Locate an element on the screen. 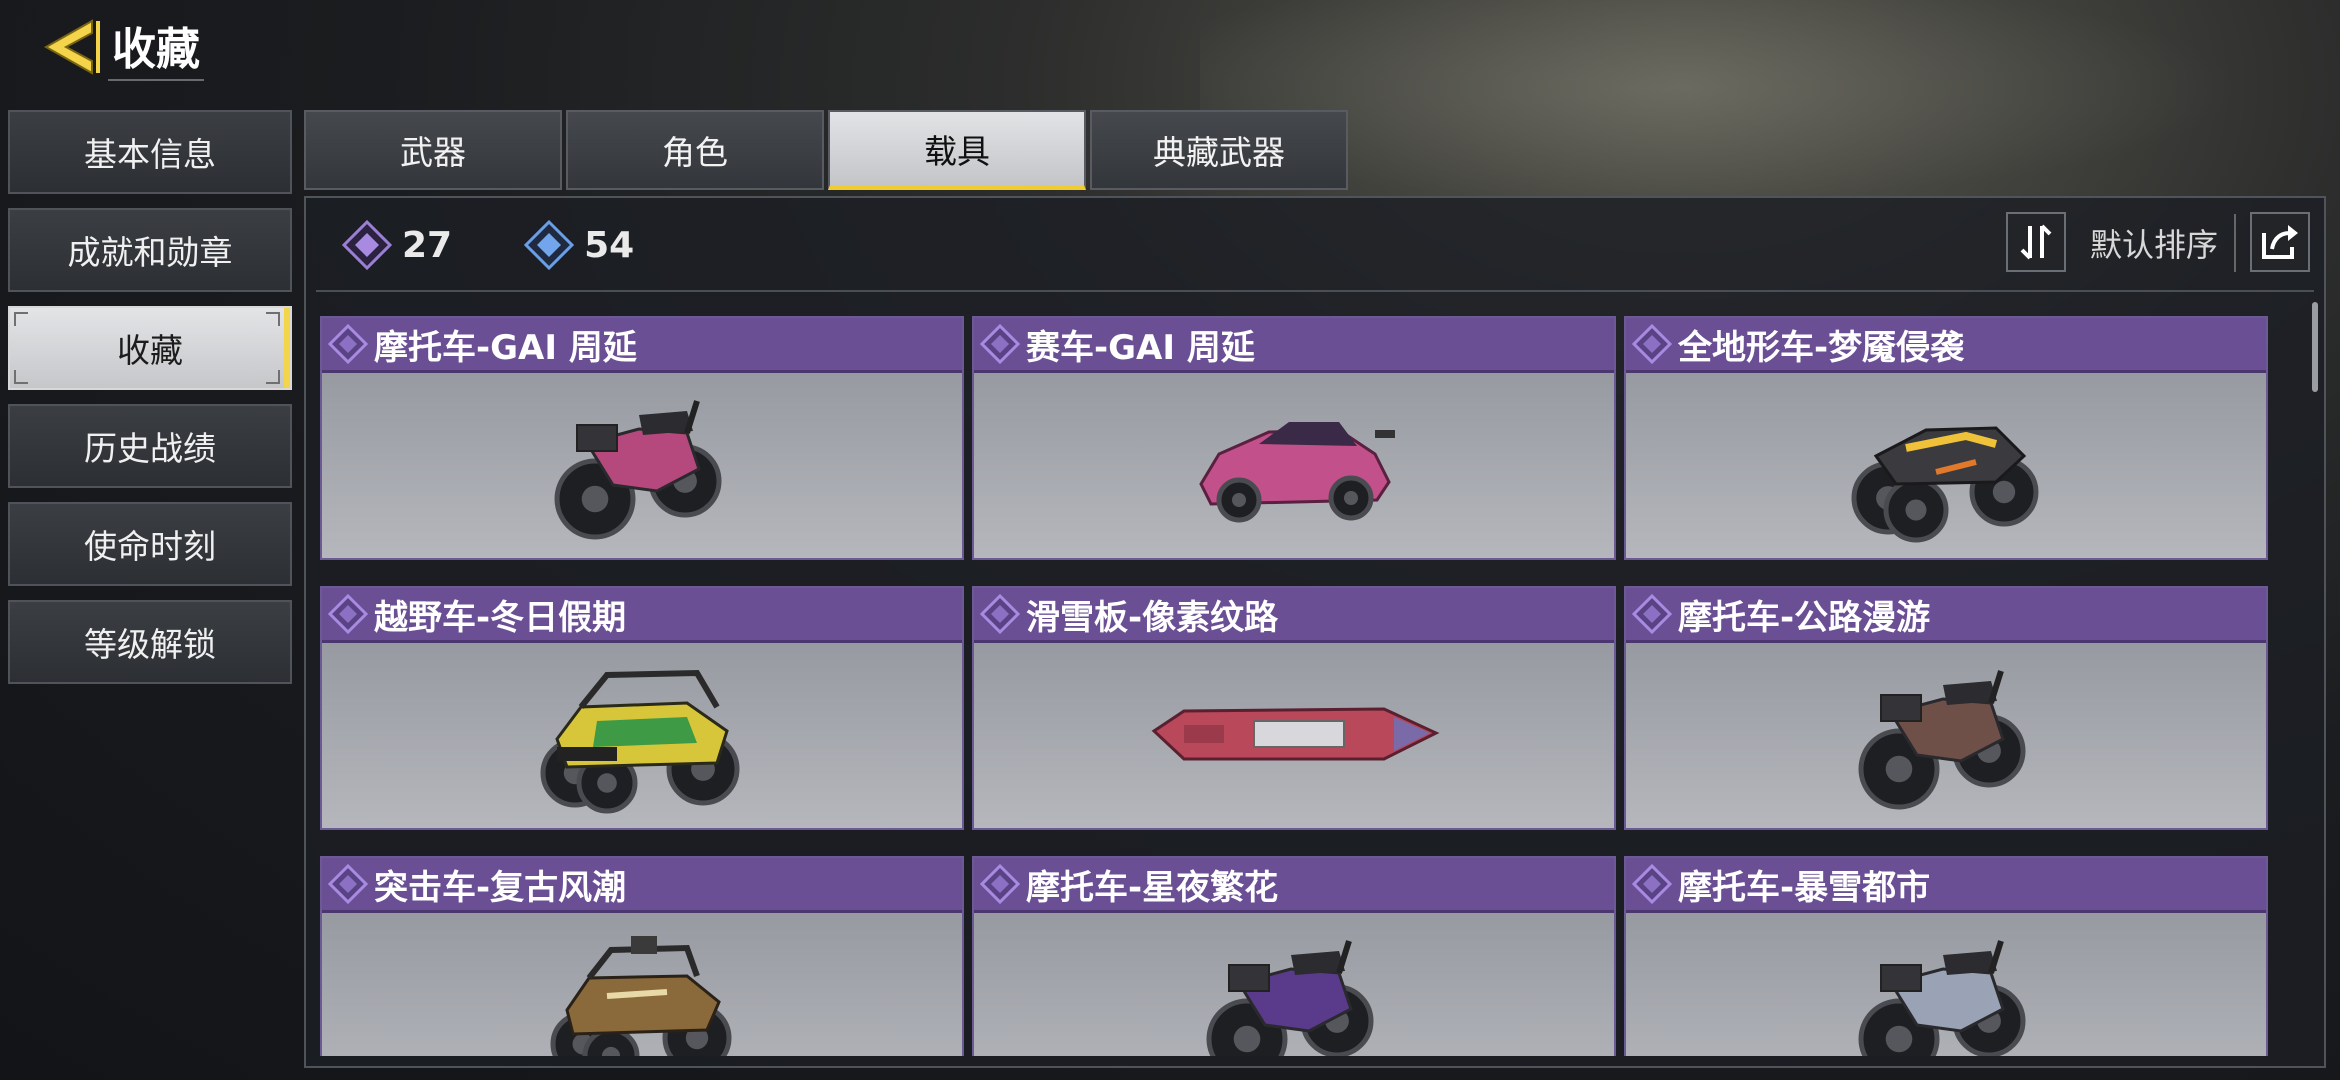  sidebar-item-label: 成就和勋章 is located at coordinates (150, 252).